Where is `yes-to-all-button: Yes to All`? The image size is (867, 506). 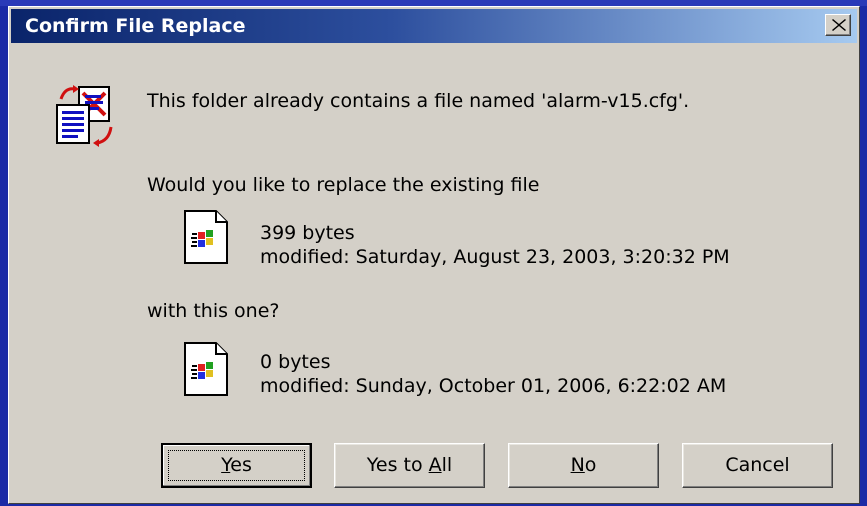
yes-to-all-button: Yes to All is located at coordinates (409, 465).